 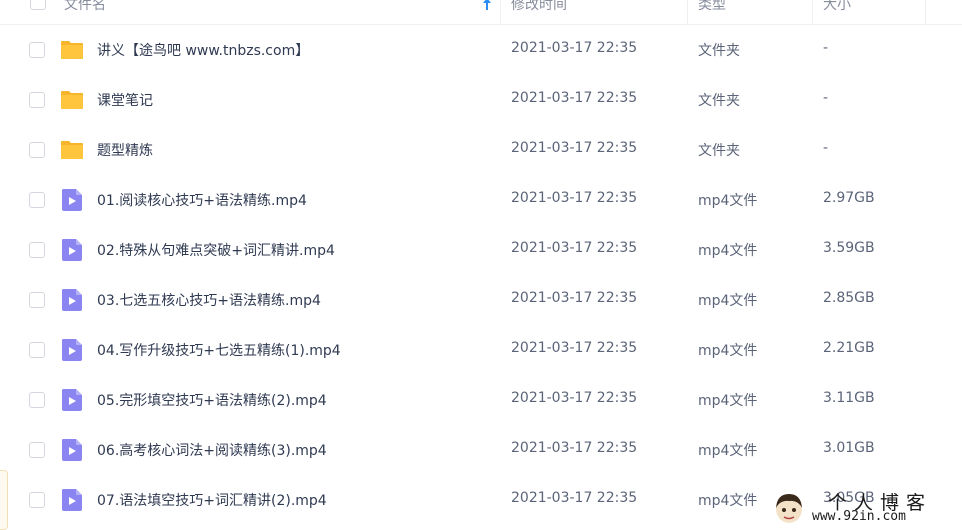 What do you see at coordinates (789, 508) in the screenshot?
I see `watermark-avatar-icon` at bounding box center [789, 508].